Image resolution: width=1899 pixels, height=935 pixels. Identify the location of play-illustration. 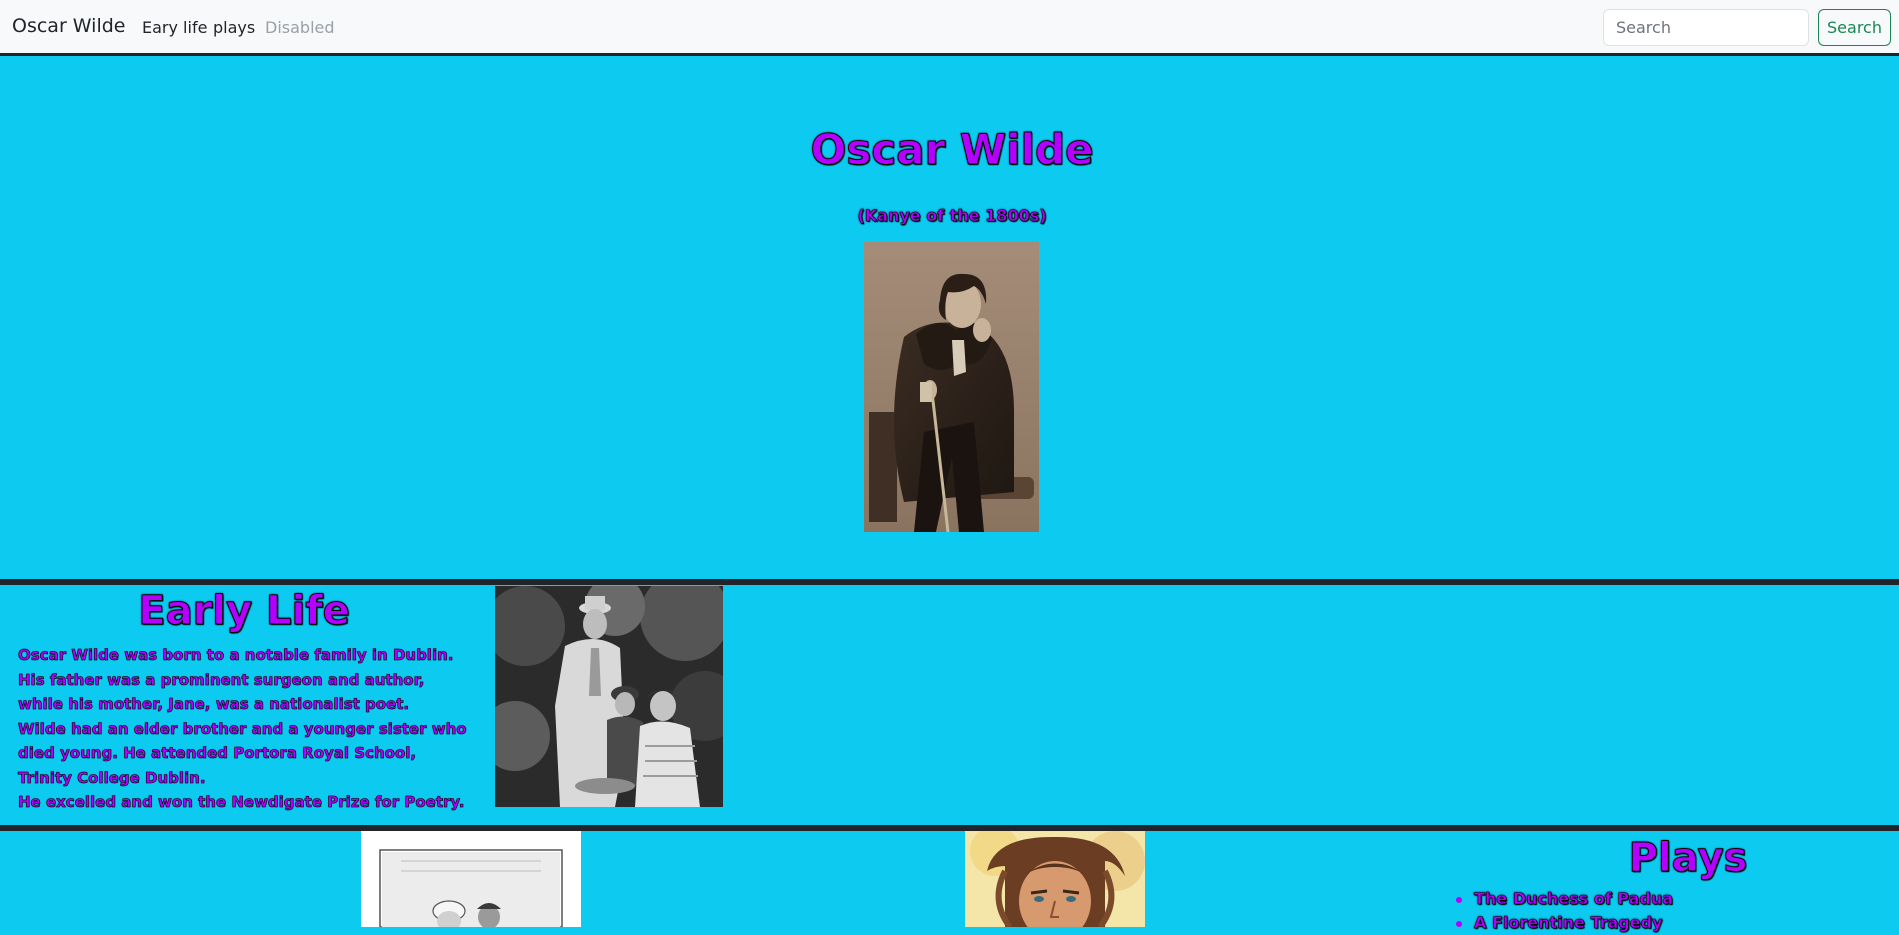
(471, 879).